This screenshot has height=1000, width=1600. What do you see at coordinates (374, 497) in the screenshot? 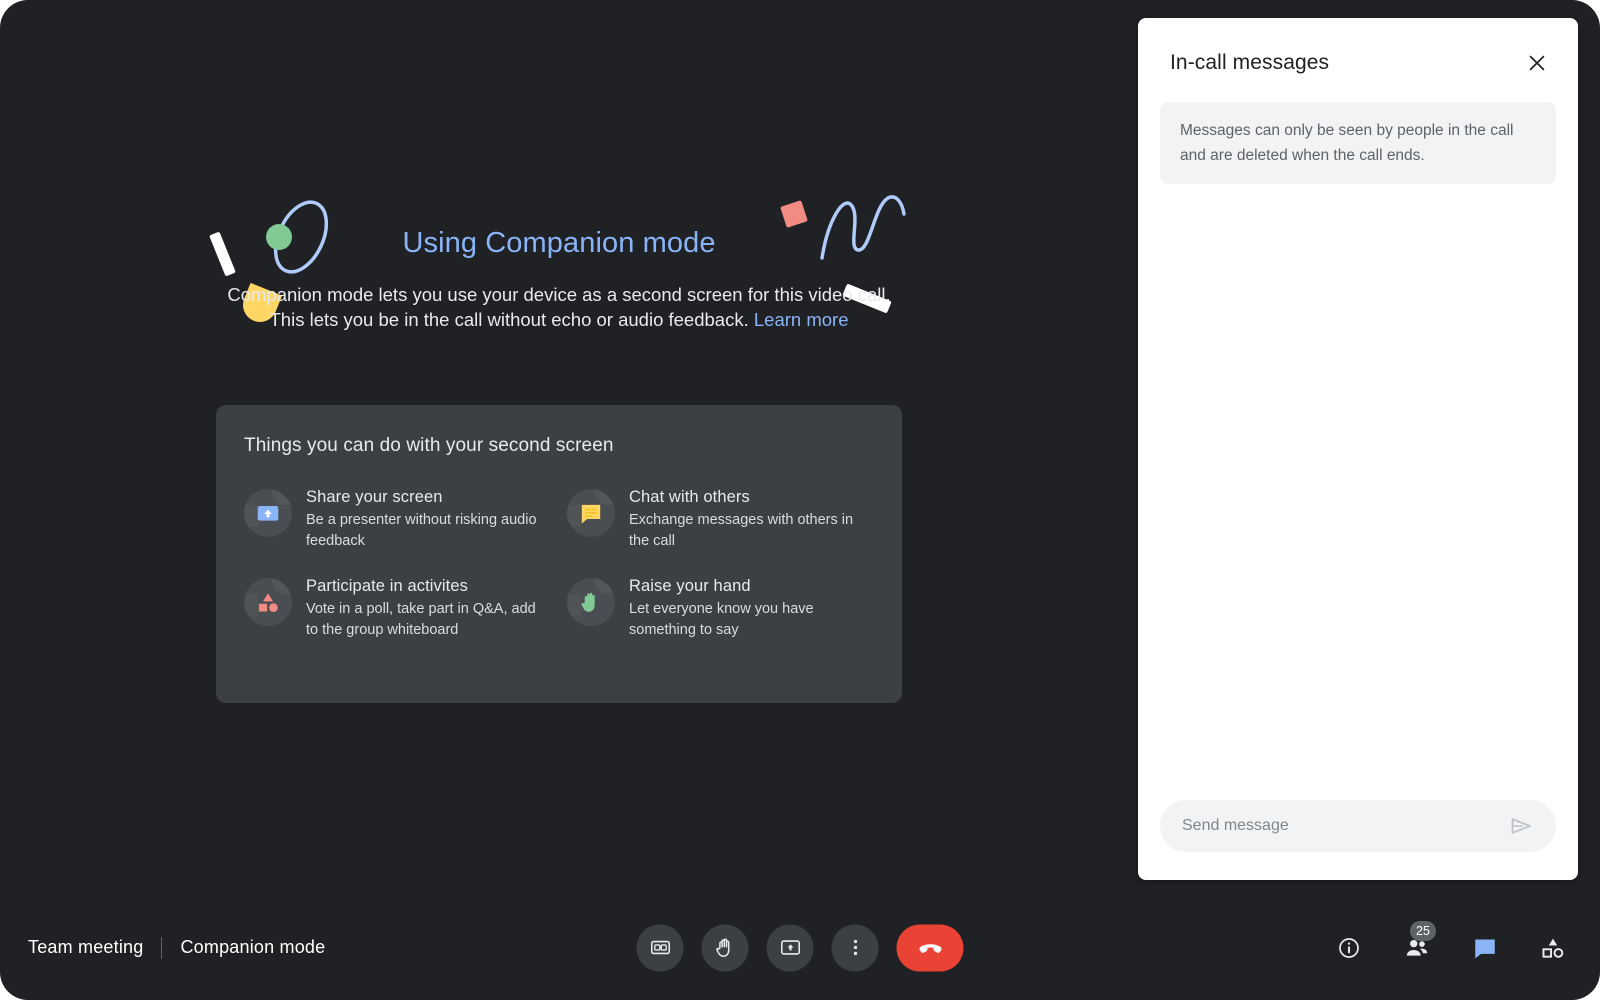
I see `feature-title: Share your screen` at bounding box center [374, 497].